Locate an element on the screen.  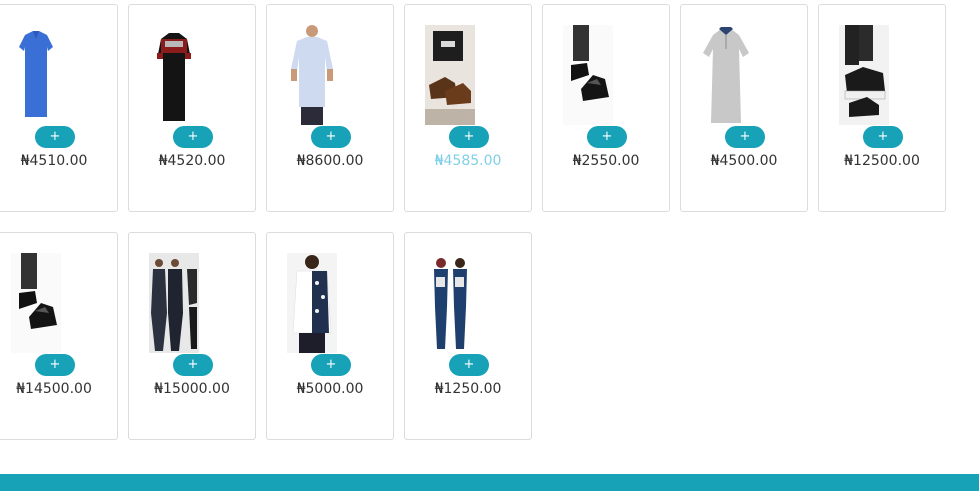
product-price: ₦1250.00 is located at coordinates (468, 389).